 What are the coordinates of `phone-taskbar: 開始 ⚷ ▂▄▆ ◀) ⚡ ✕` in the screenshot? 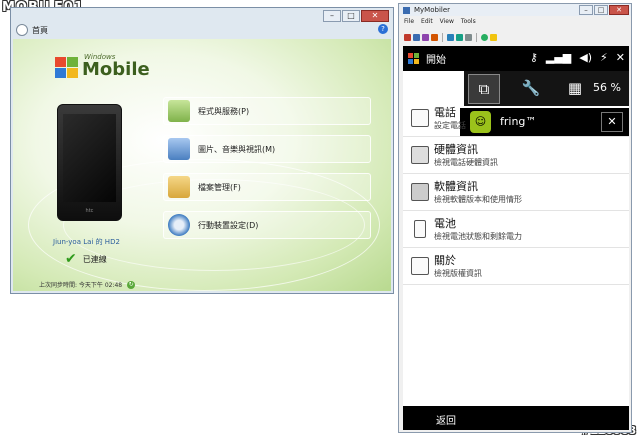 It's located at (516, 58).